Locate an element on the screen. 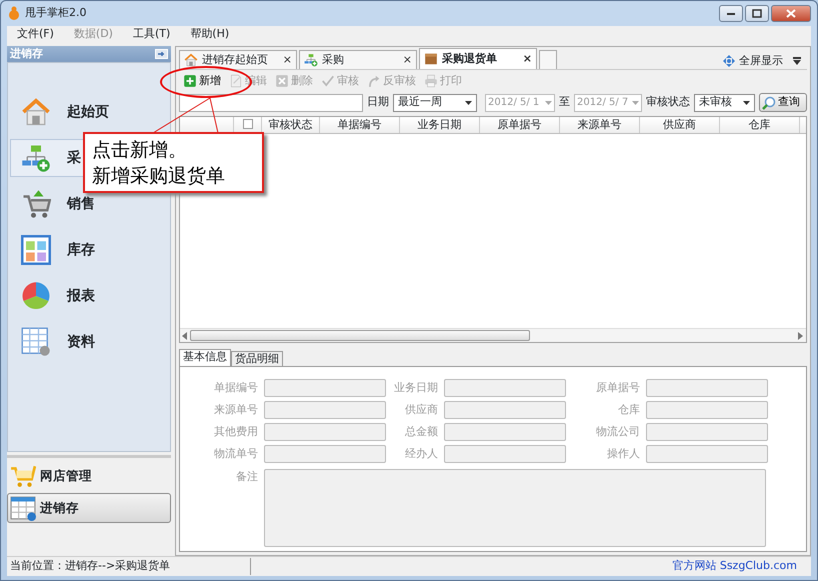 This screenshot has width=818, height=581. callout-tooltip: 点击新增。 新增采购退货单 is located at coordinates (173, 162).